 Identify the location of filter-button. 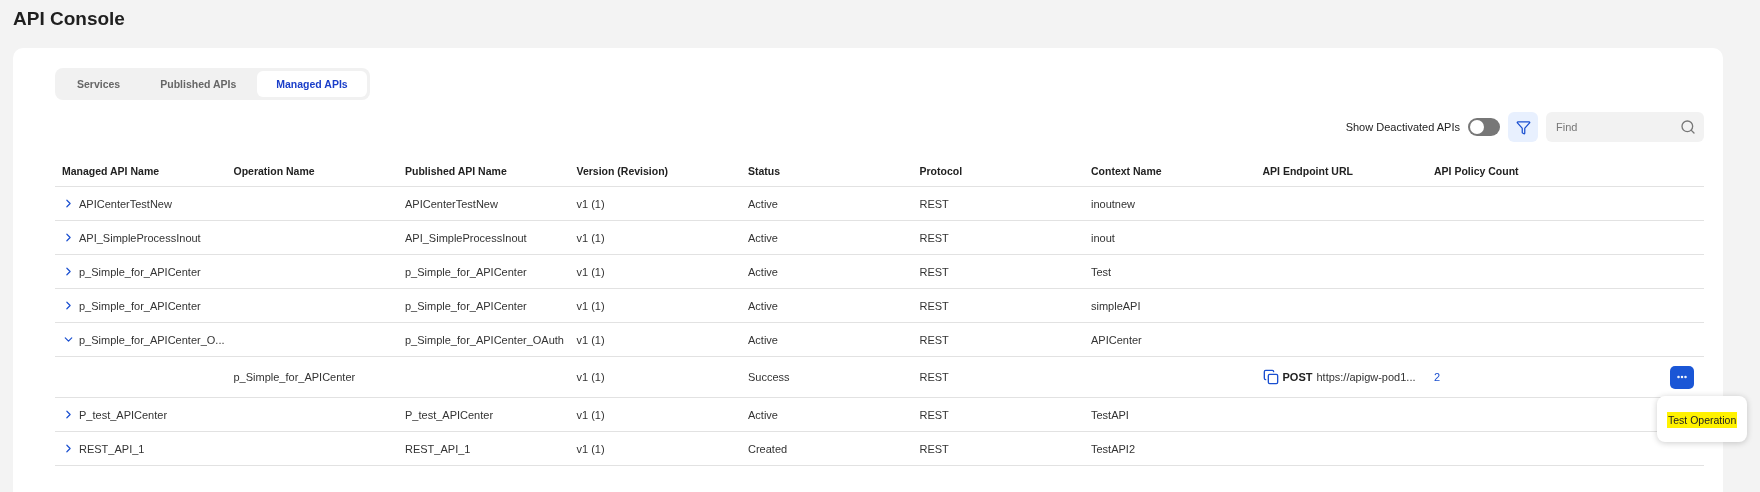
(1523, 127).